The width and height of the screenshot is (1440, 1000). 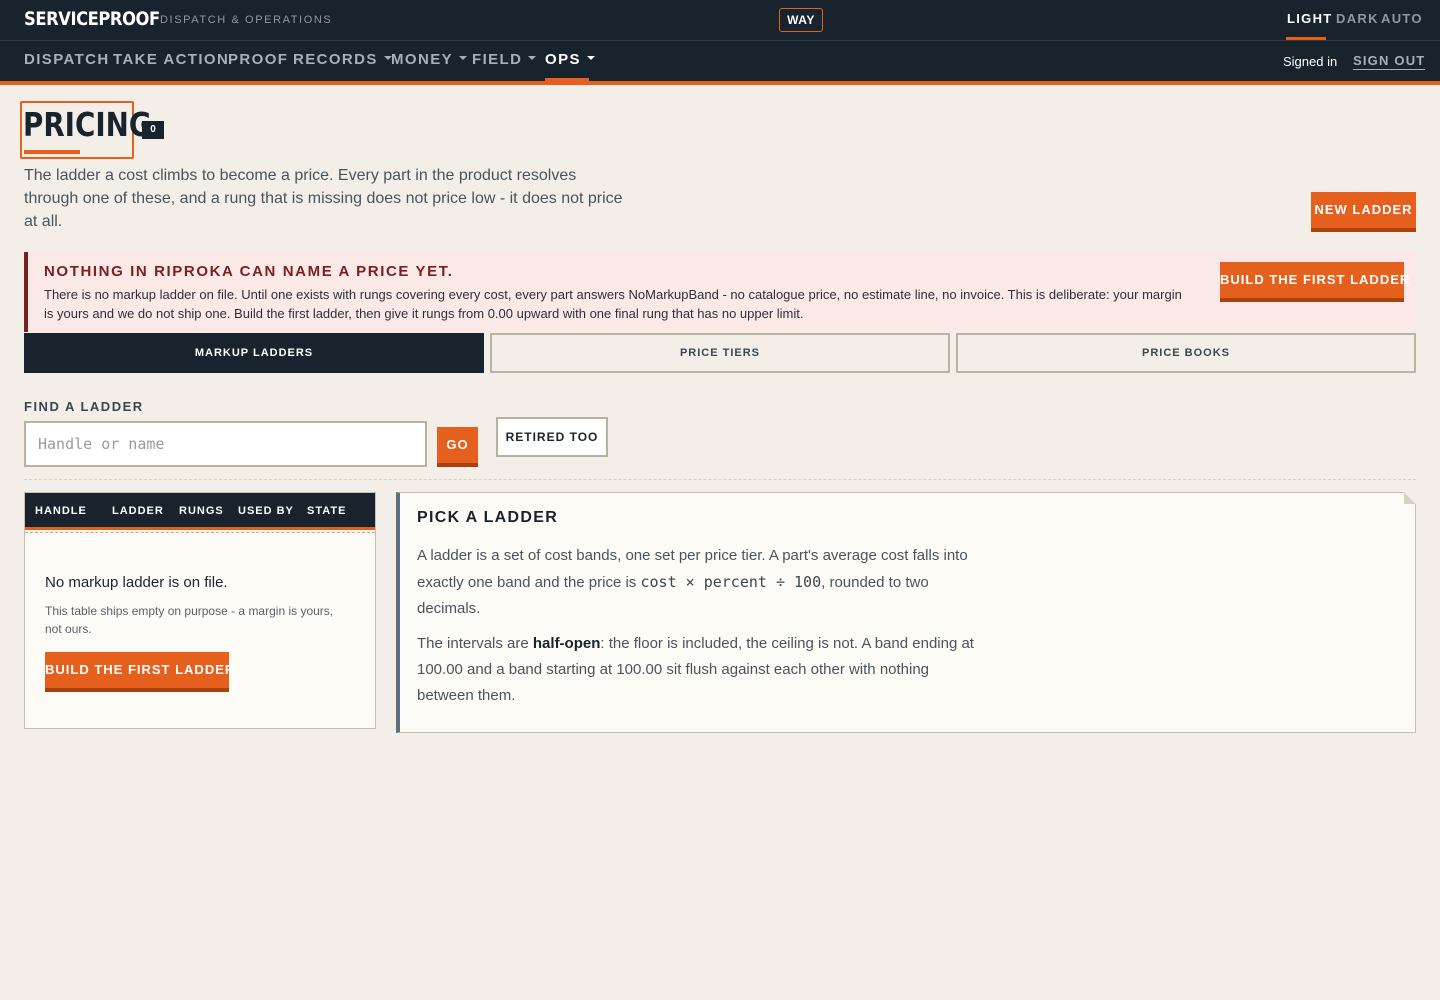 What do you see at coordinates (566, 643) in the screenshot?
I see `half-open-term: half-open` at bounding box center [566, 643].